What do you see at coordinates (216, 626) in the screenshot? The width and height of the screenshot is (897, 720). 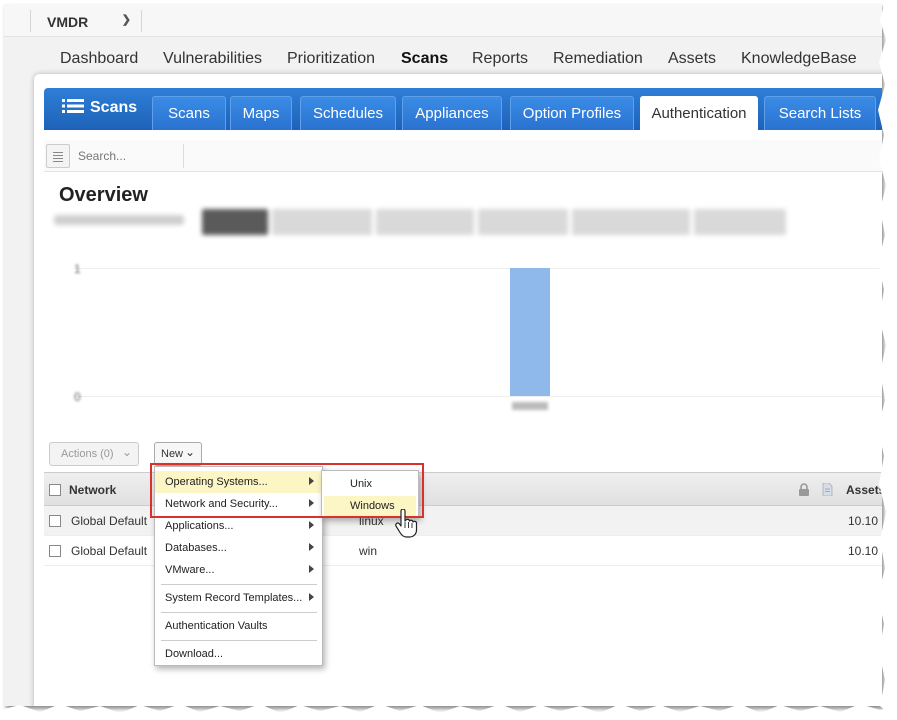 I see `menu-item-label: Authentication Vaults` at bounding box center [216, 626].